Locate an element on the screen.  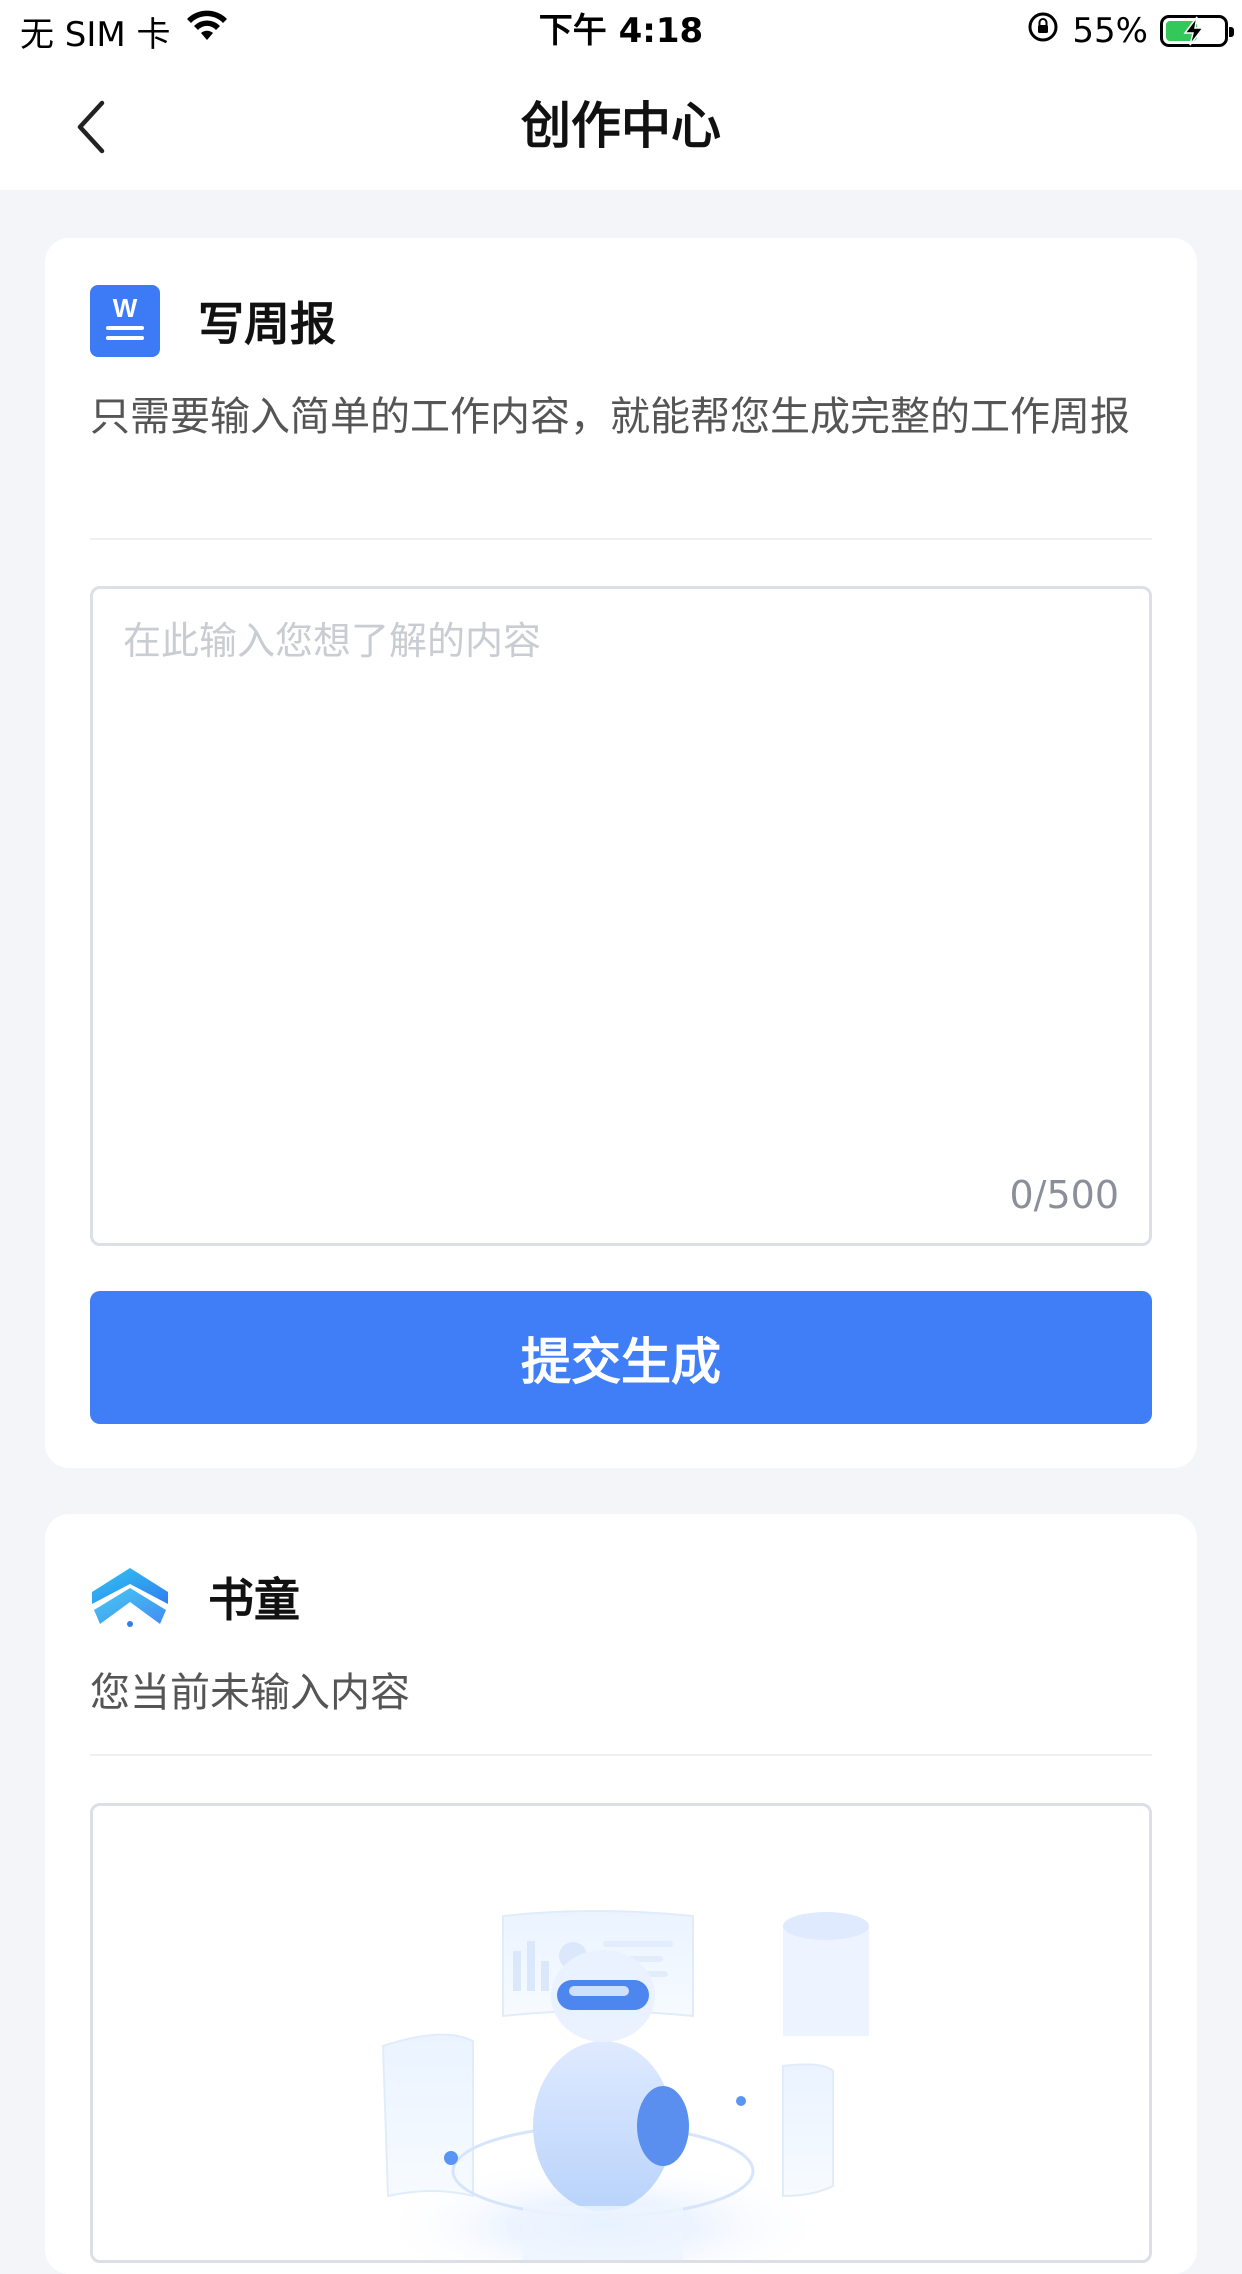
battery-percent: 55% is located at coordinates (1110, 31).